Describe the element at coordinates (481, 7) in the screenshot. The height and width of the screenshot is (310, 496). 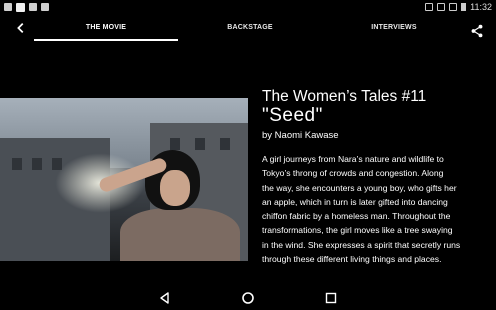
I see `status-time: 11:32` at that location.